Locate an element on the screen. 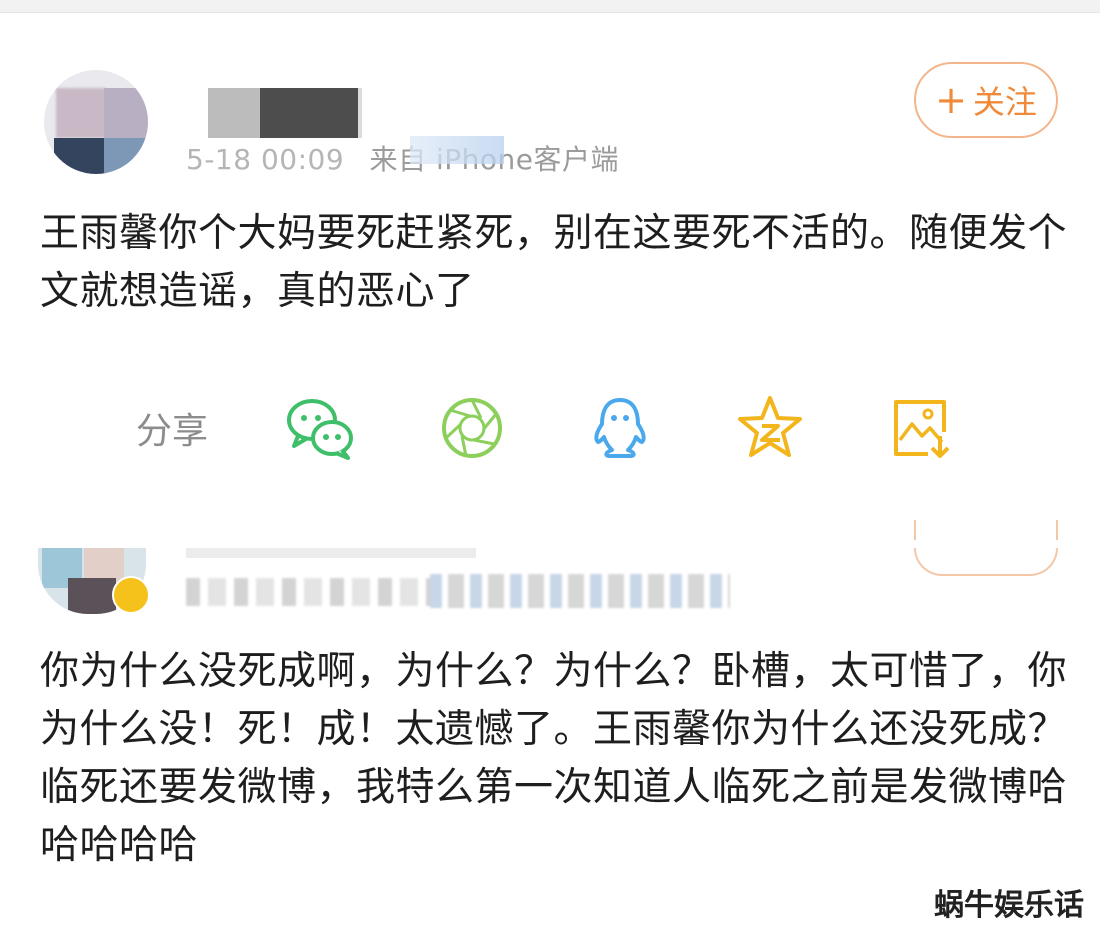 Image resolution: width=1100 pixels, height=936 pixels. wechat-icon is located at coordinates (320, 428).